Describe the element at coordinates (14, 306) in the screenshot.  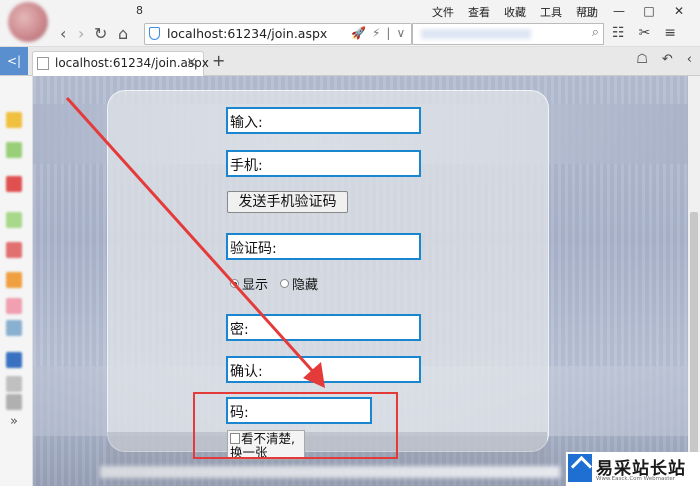
I see `pink-app-icon` at that location.